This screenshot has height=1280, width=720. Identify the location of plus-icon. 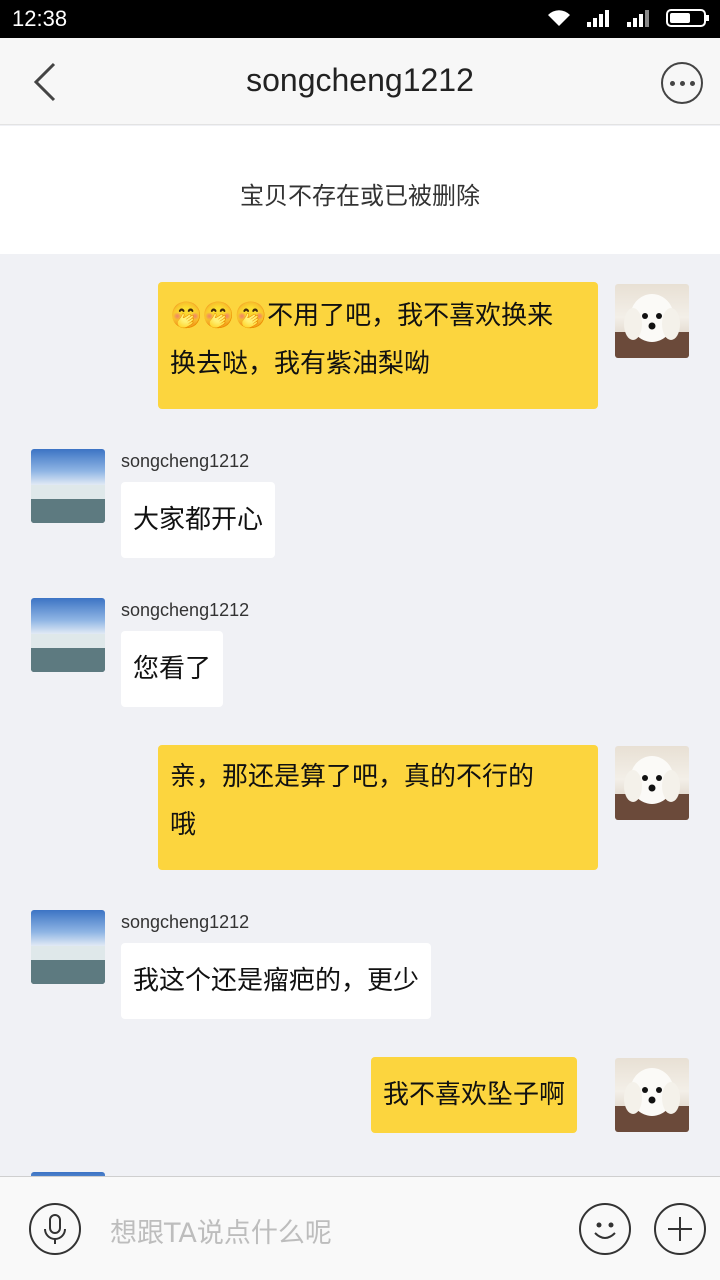
(680, 1229).